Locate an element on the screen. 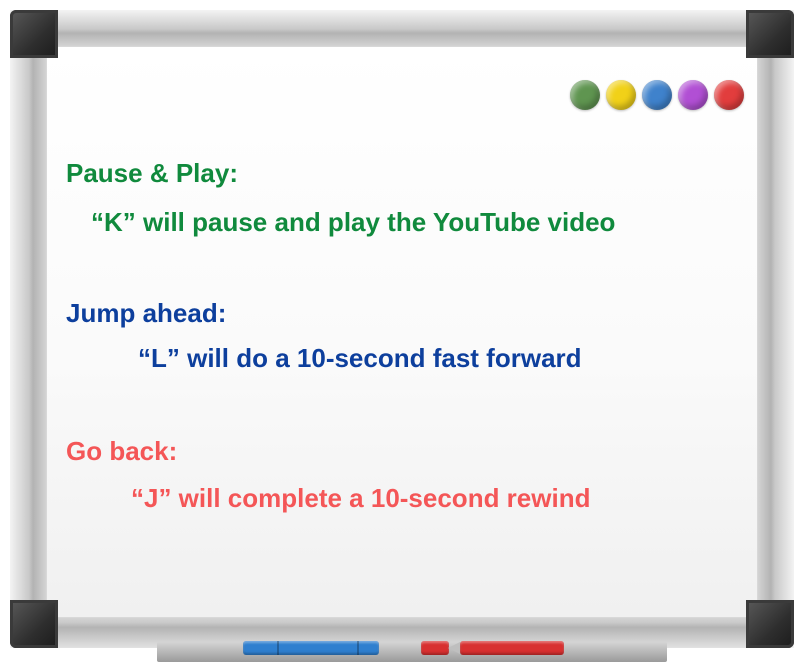  jump-ahead-heading: Jump ahead: is located at coordinates (146, 313).